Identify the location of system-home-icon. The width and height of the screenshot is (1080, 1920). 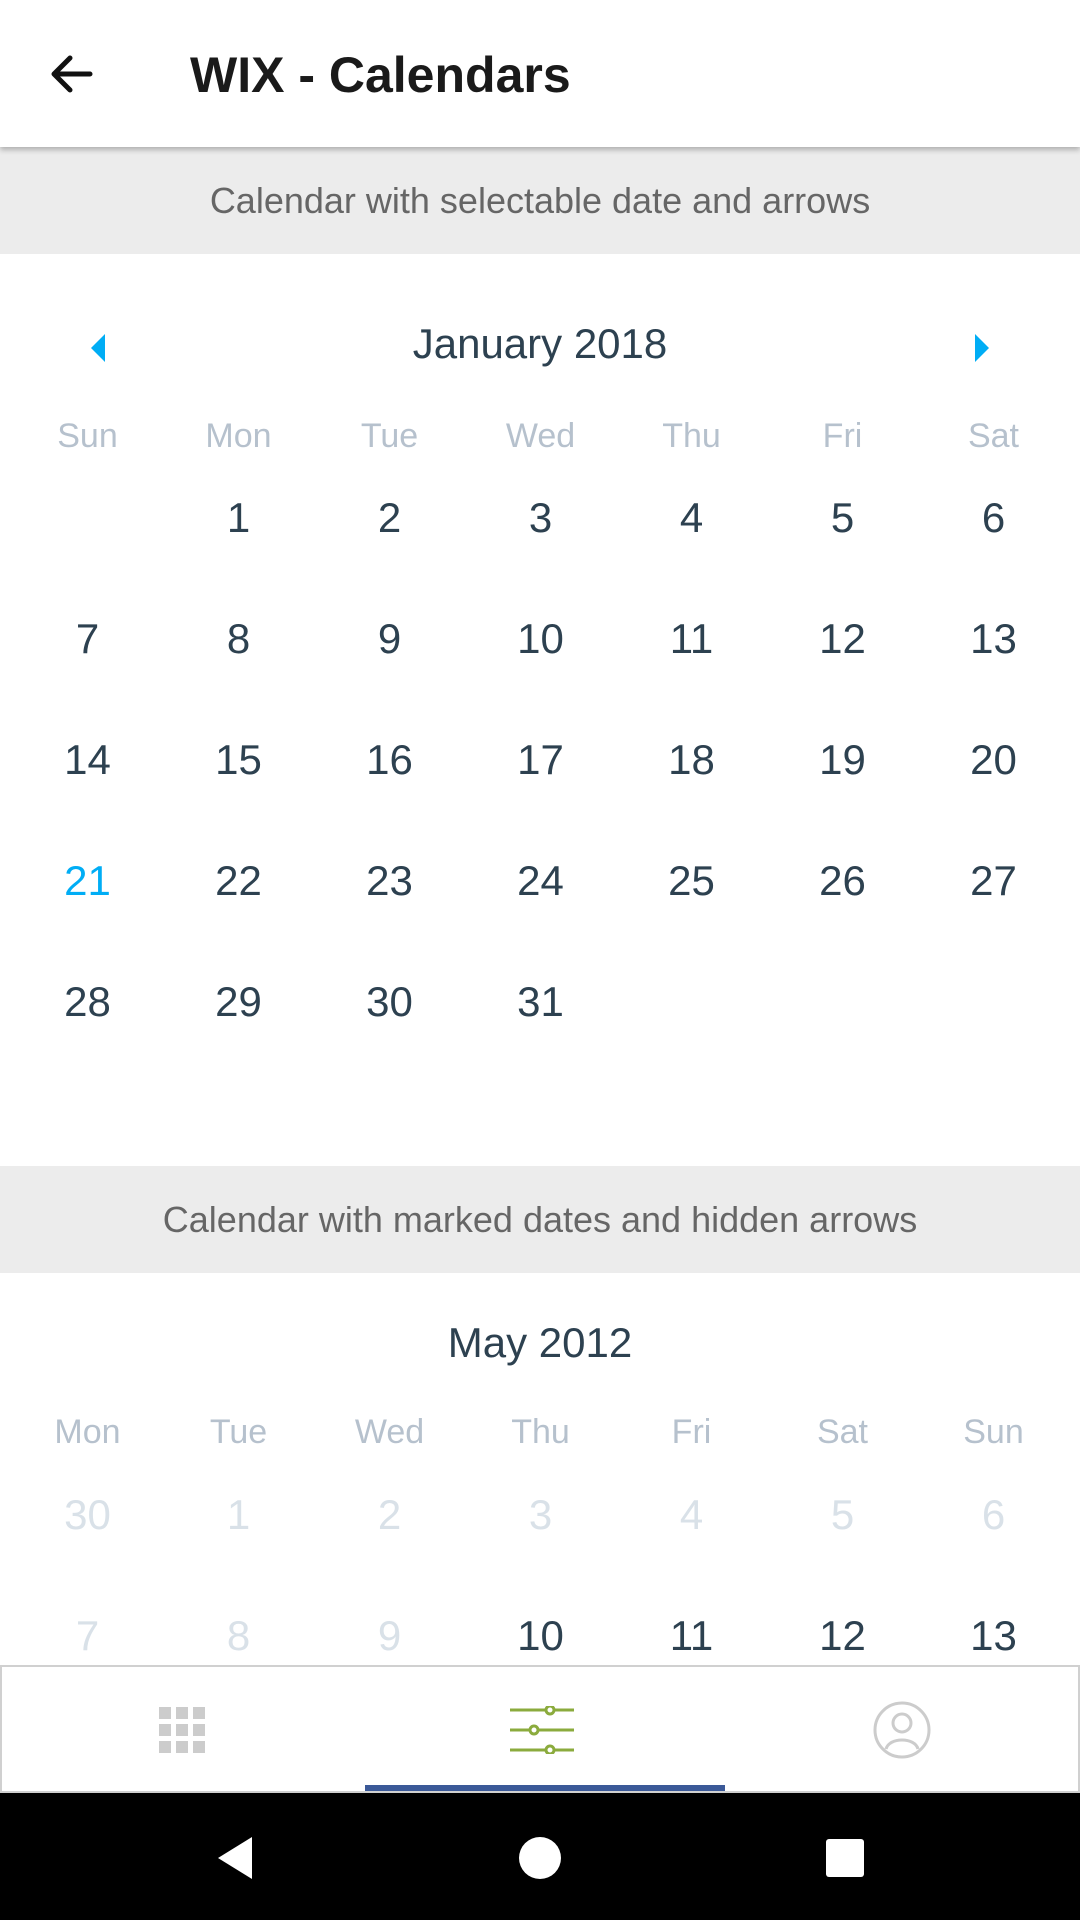
(540, 1858).